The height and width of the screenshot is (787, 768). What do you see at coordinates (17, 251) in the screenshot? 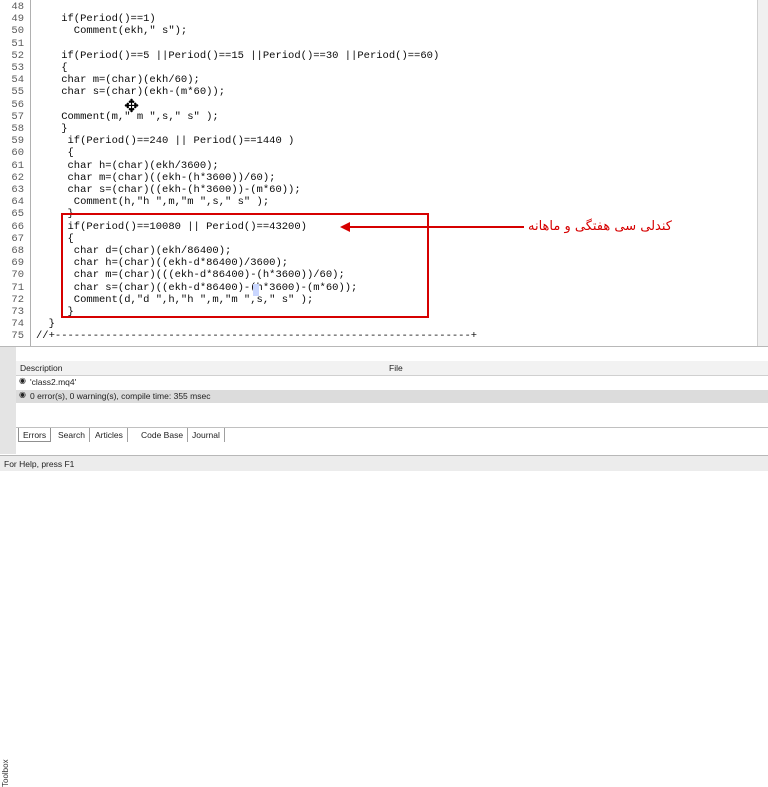
I see `line-number: 68` at bounding box center [17, 251].